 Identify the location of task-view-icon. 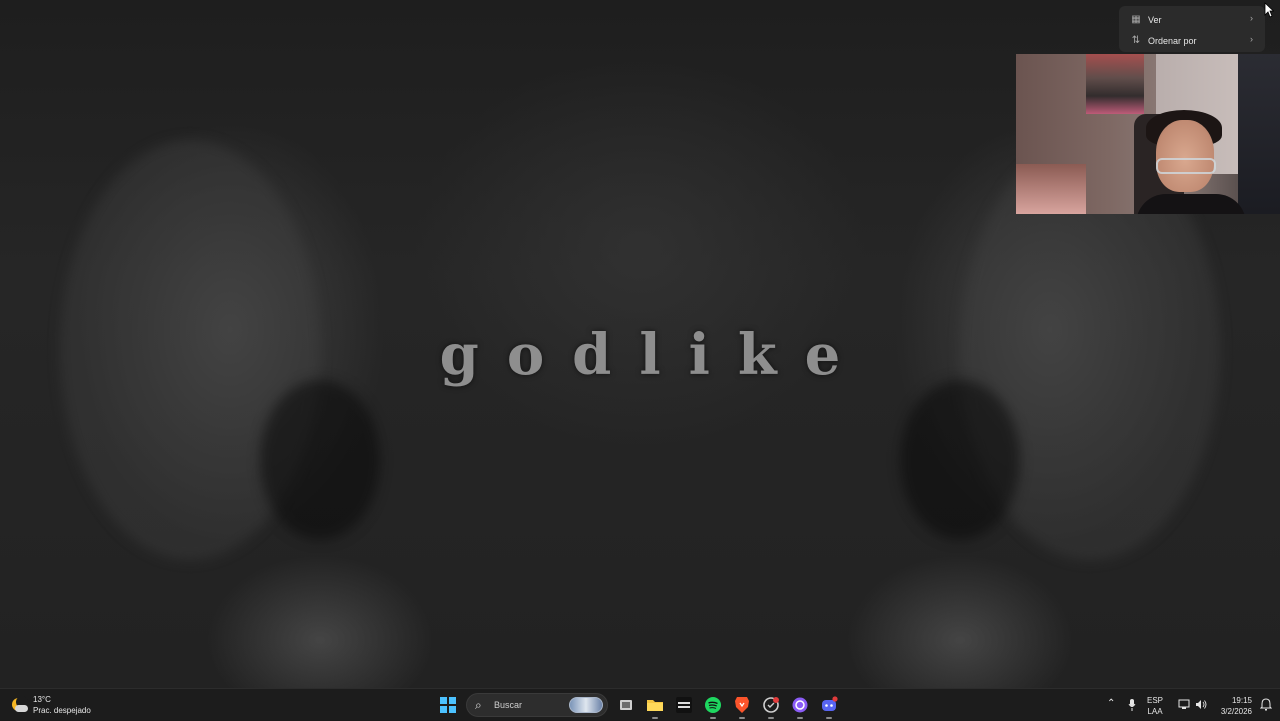
(626, 705).